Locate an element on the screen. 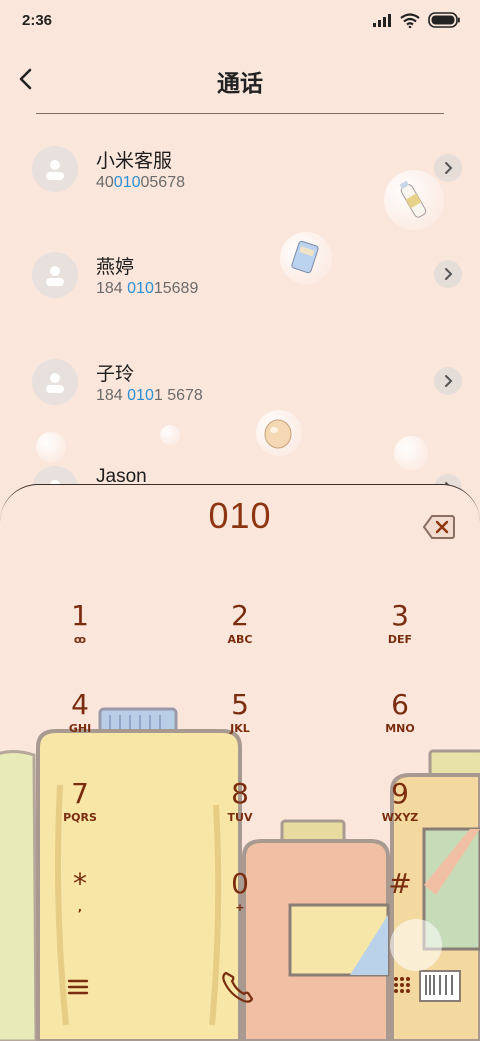  signal-icon is located at coordinates (382, 20).